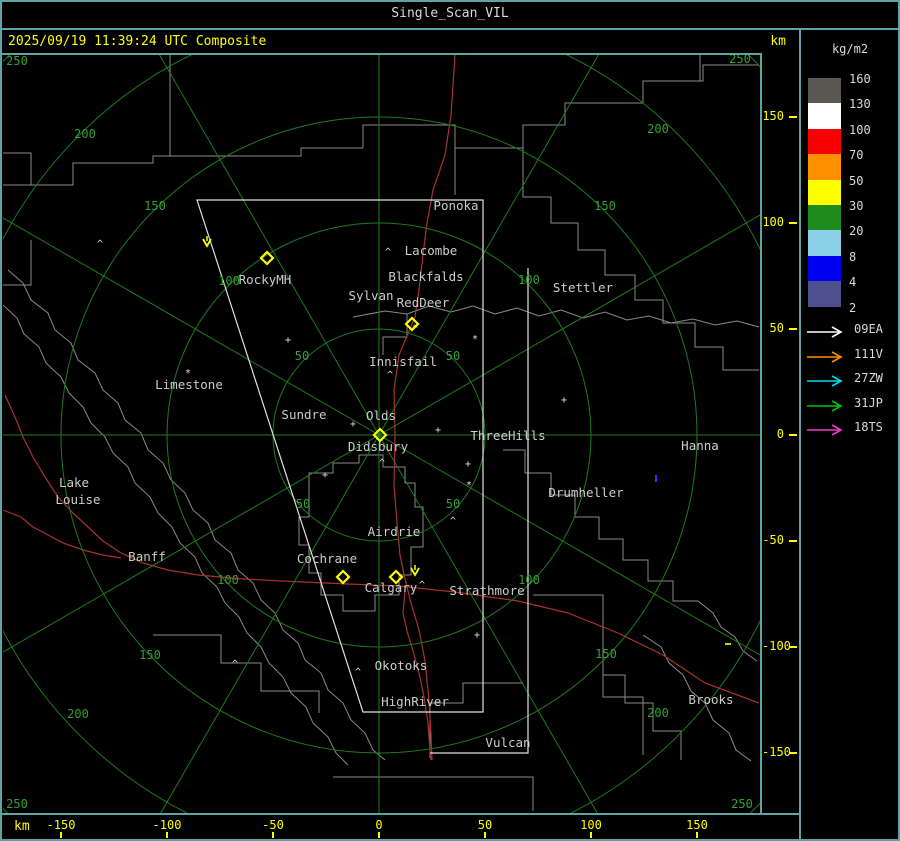 Image resolution: width=900 pixels, height=841 pixels. I want to click on right-axis-label: 0, so click(780, 434).